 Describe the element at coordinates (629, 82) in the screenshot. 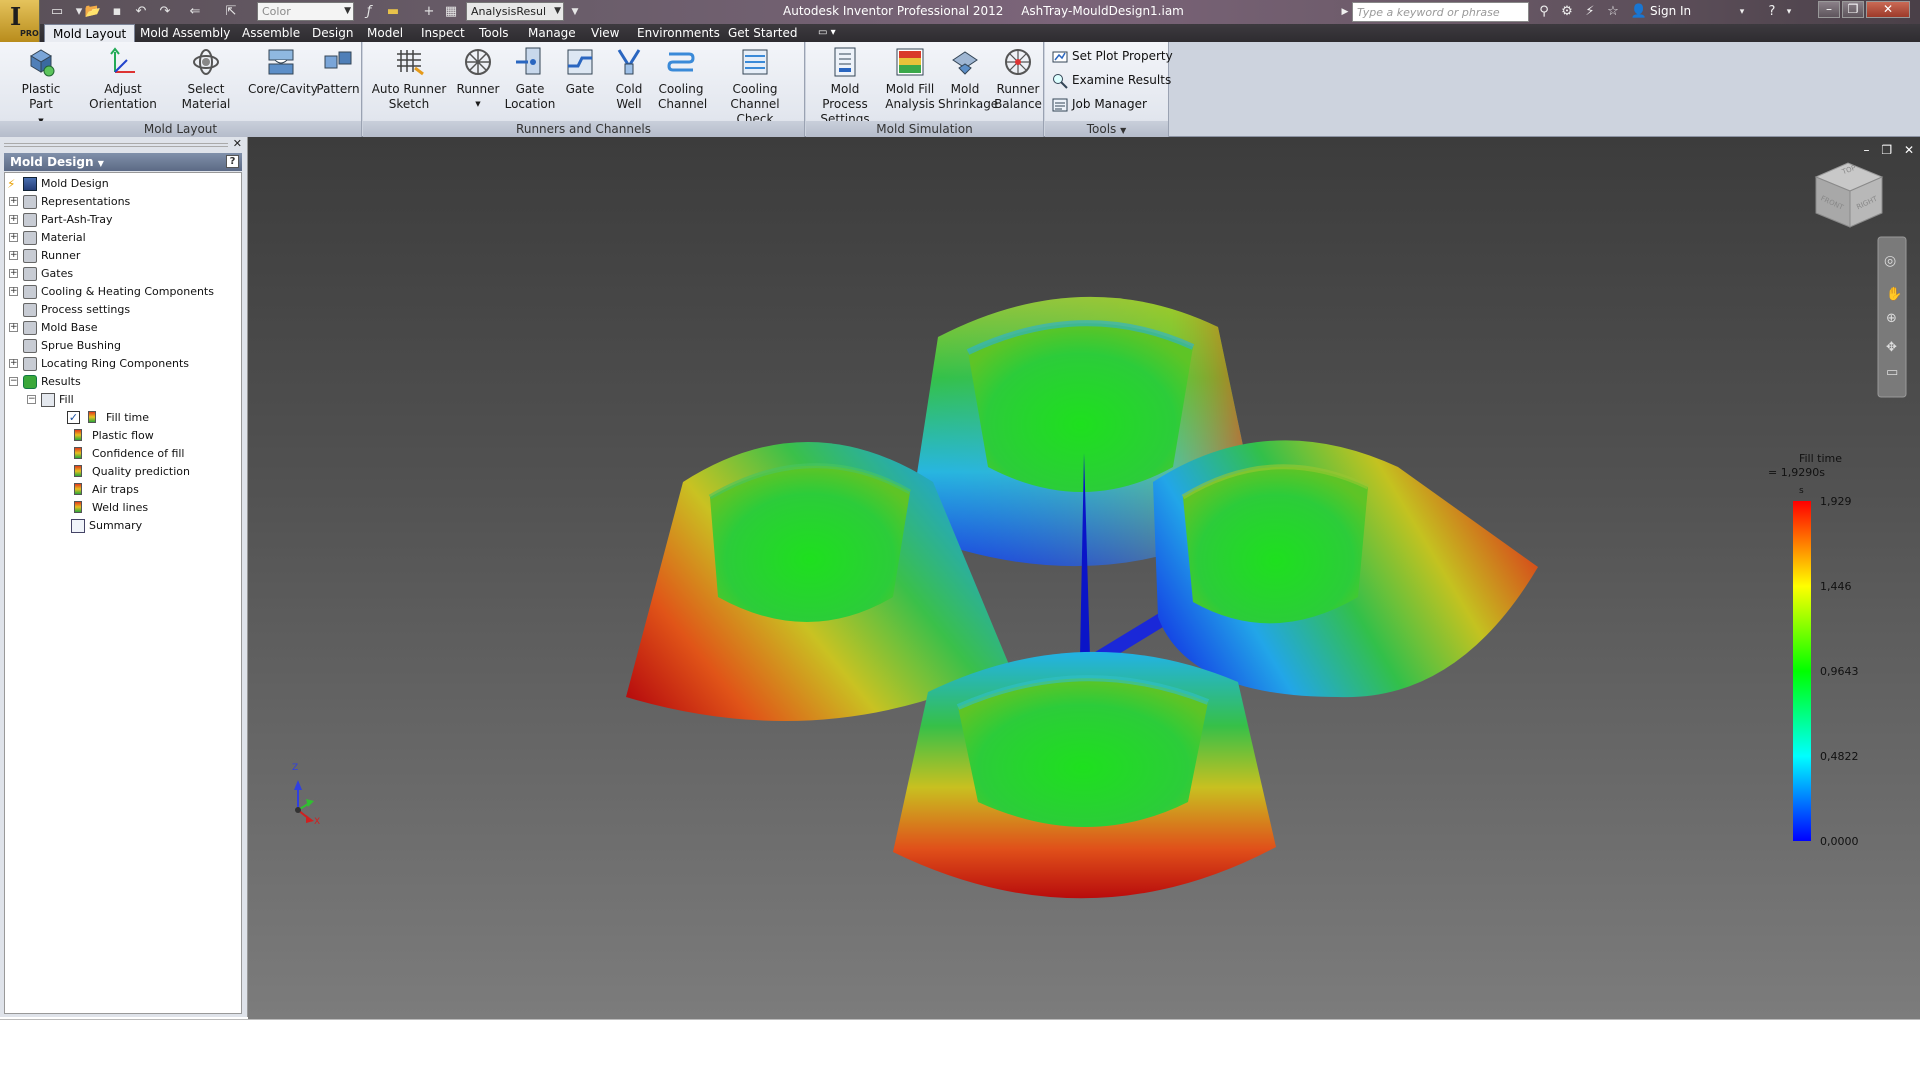

I see `cold-well-button: Cold Well` at that location.